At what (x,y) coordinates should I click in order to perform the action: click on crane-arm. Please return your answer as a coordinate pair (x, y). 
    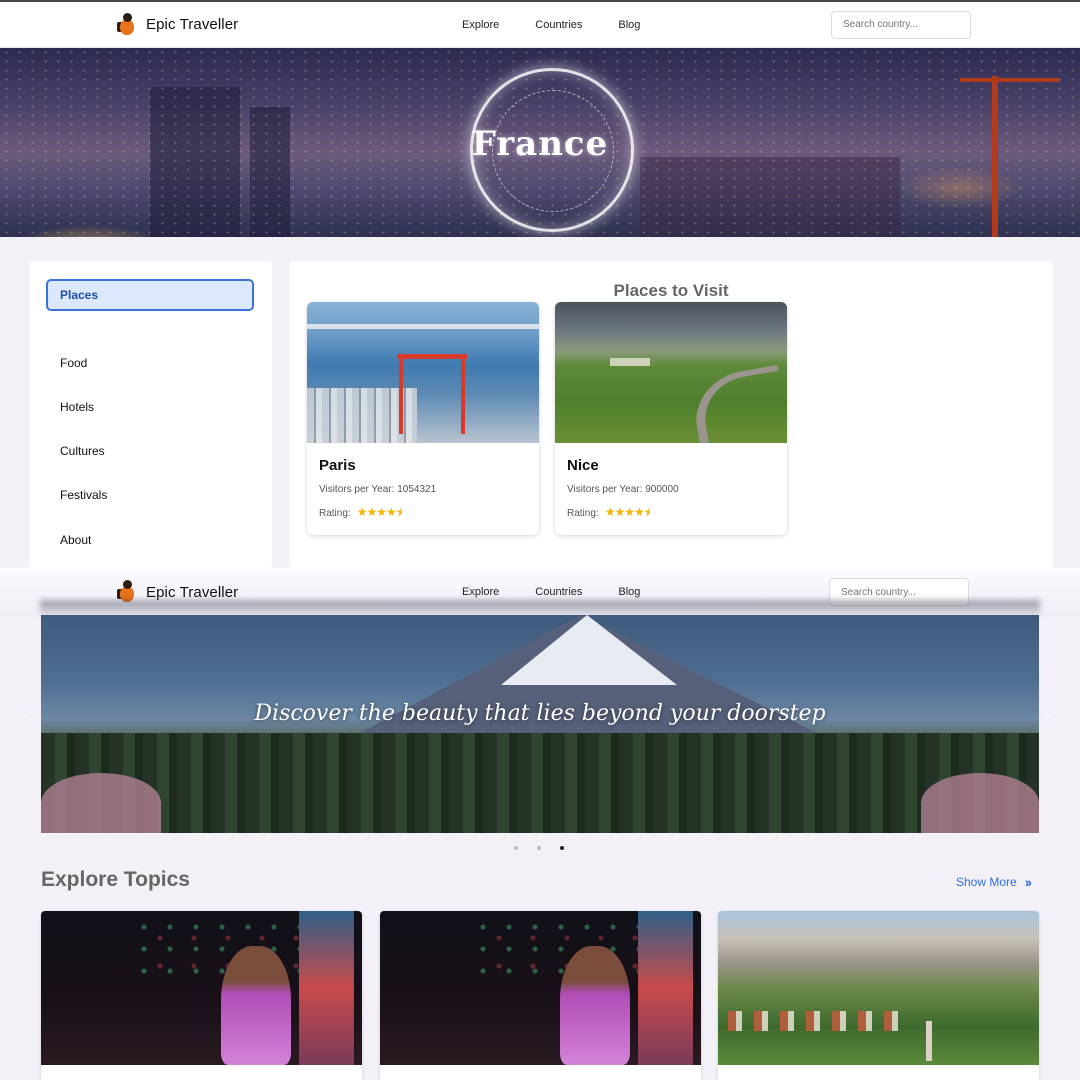
    Looking at the image, I should click on (1010, 80).